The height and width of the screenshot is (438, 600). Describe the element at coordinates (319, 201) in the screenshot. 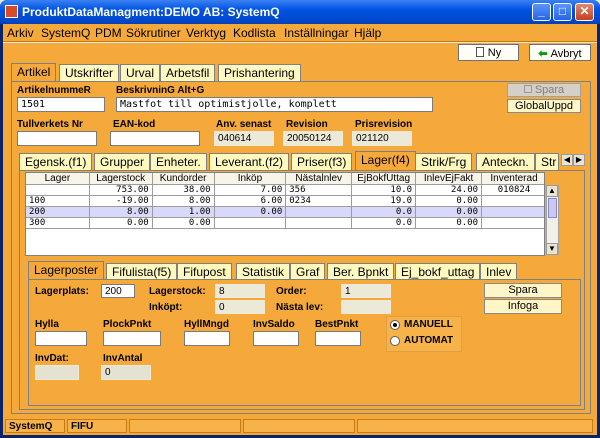

I see `cell: 0234` at that location.